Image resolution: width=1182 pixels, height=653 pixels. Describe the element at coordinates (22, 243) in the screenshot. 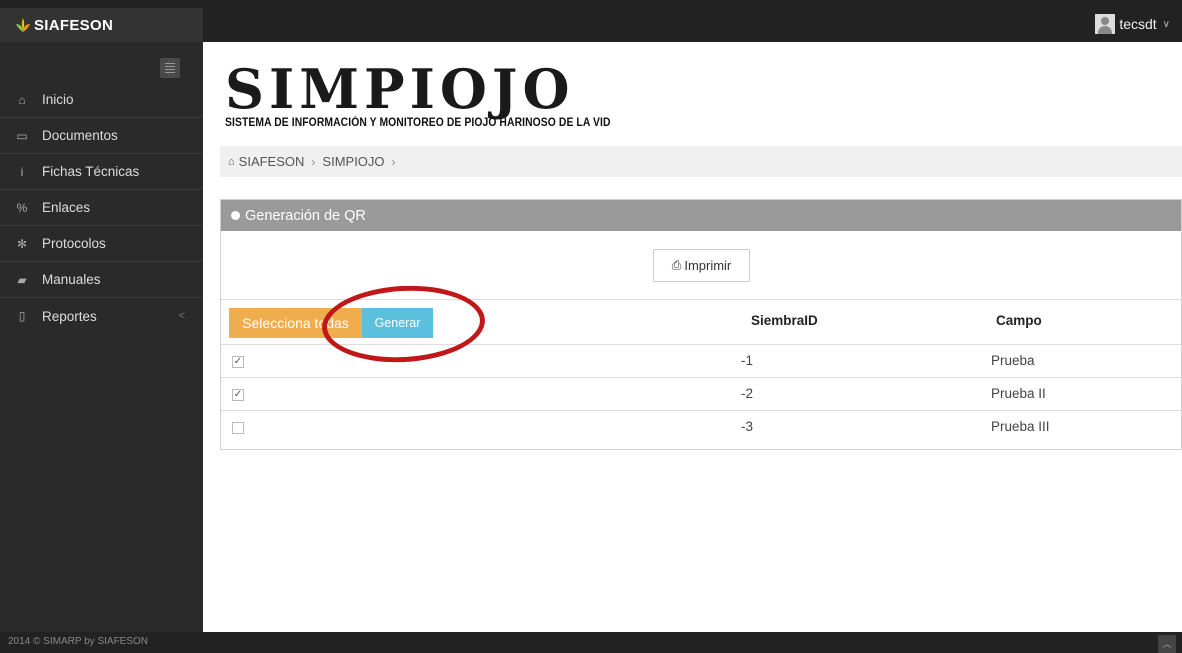

I see `gear-icon: ✻` at that location.